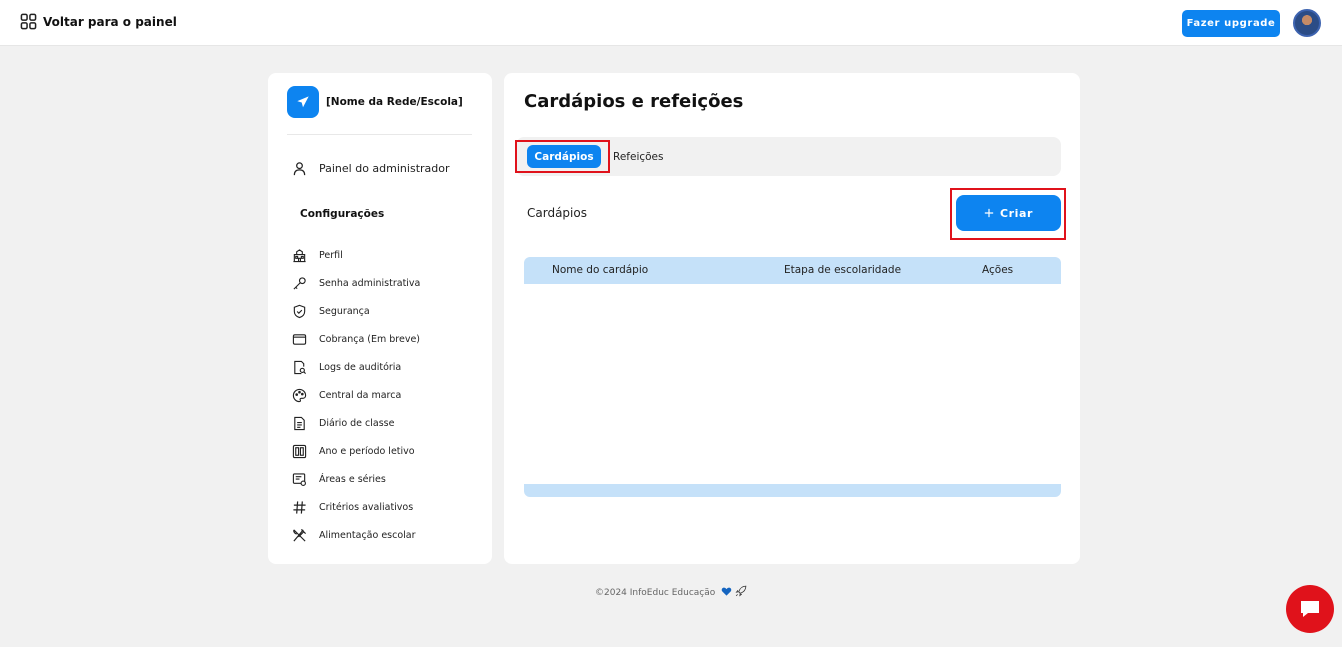 The width and height of the screenshot is (1342, 647). What do you see at coordinates (989, 213) in the screenshot?
I see `plus-icon` at bounding box center [989, 213].